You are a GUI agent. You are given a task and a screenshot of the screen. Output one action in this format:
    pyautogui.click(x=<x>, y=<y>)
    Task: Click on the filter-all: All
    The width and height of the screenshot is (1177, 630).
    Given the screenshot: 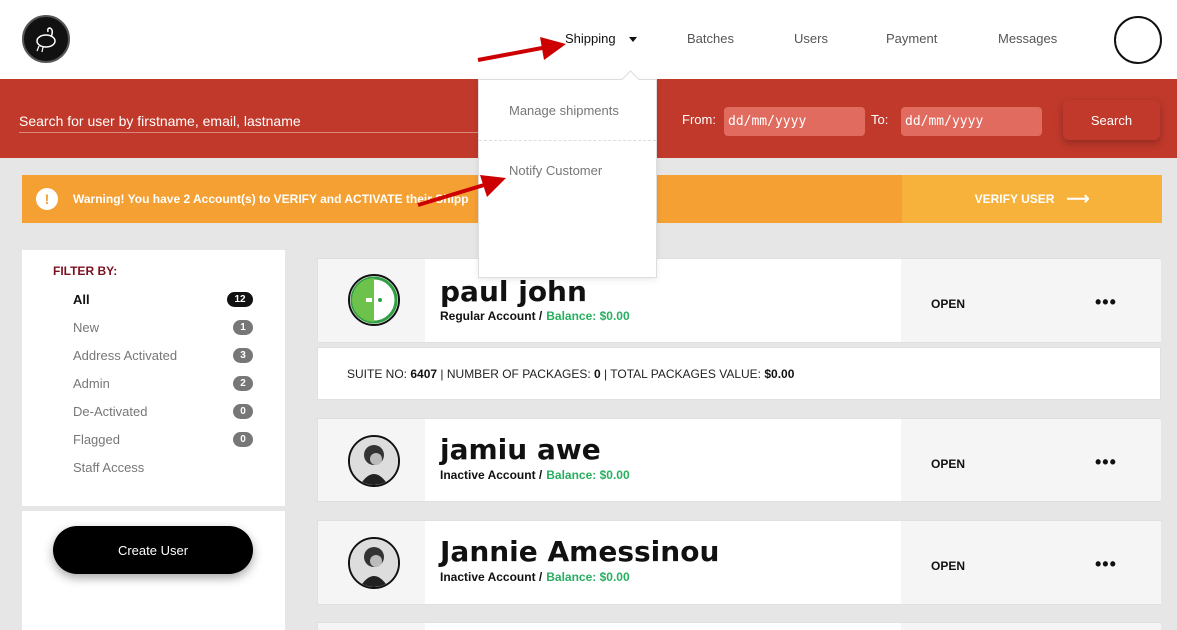 What is the action you would take?
    pyautogui.click(x=81, y=299)
    